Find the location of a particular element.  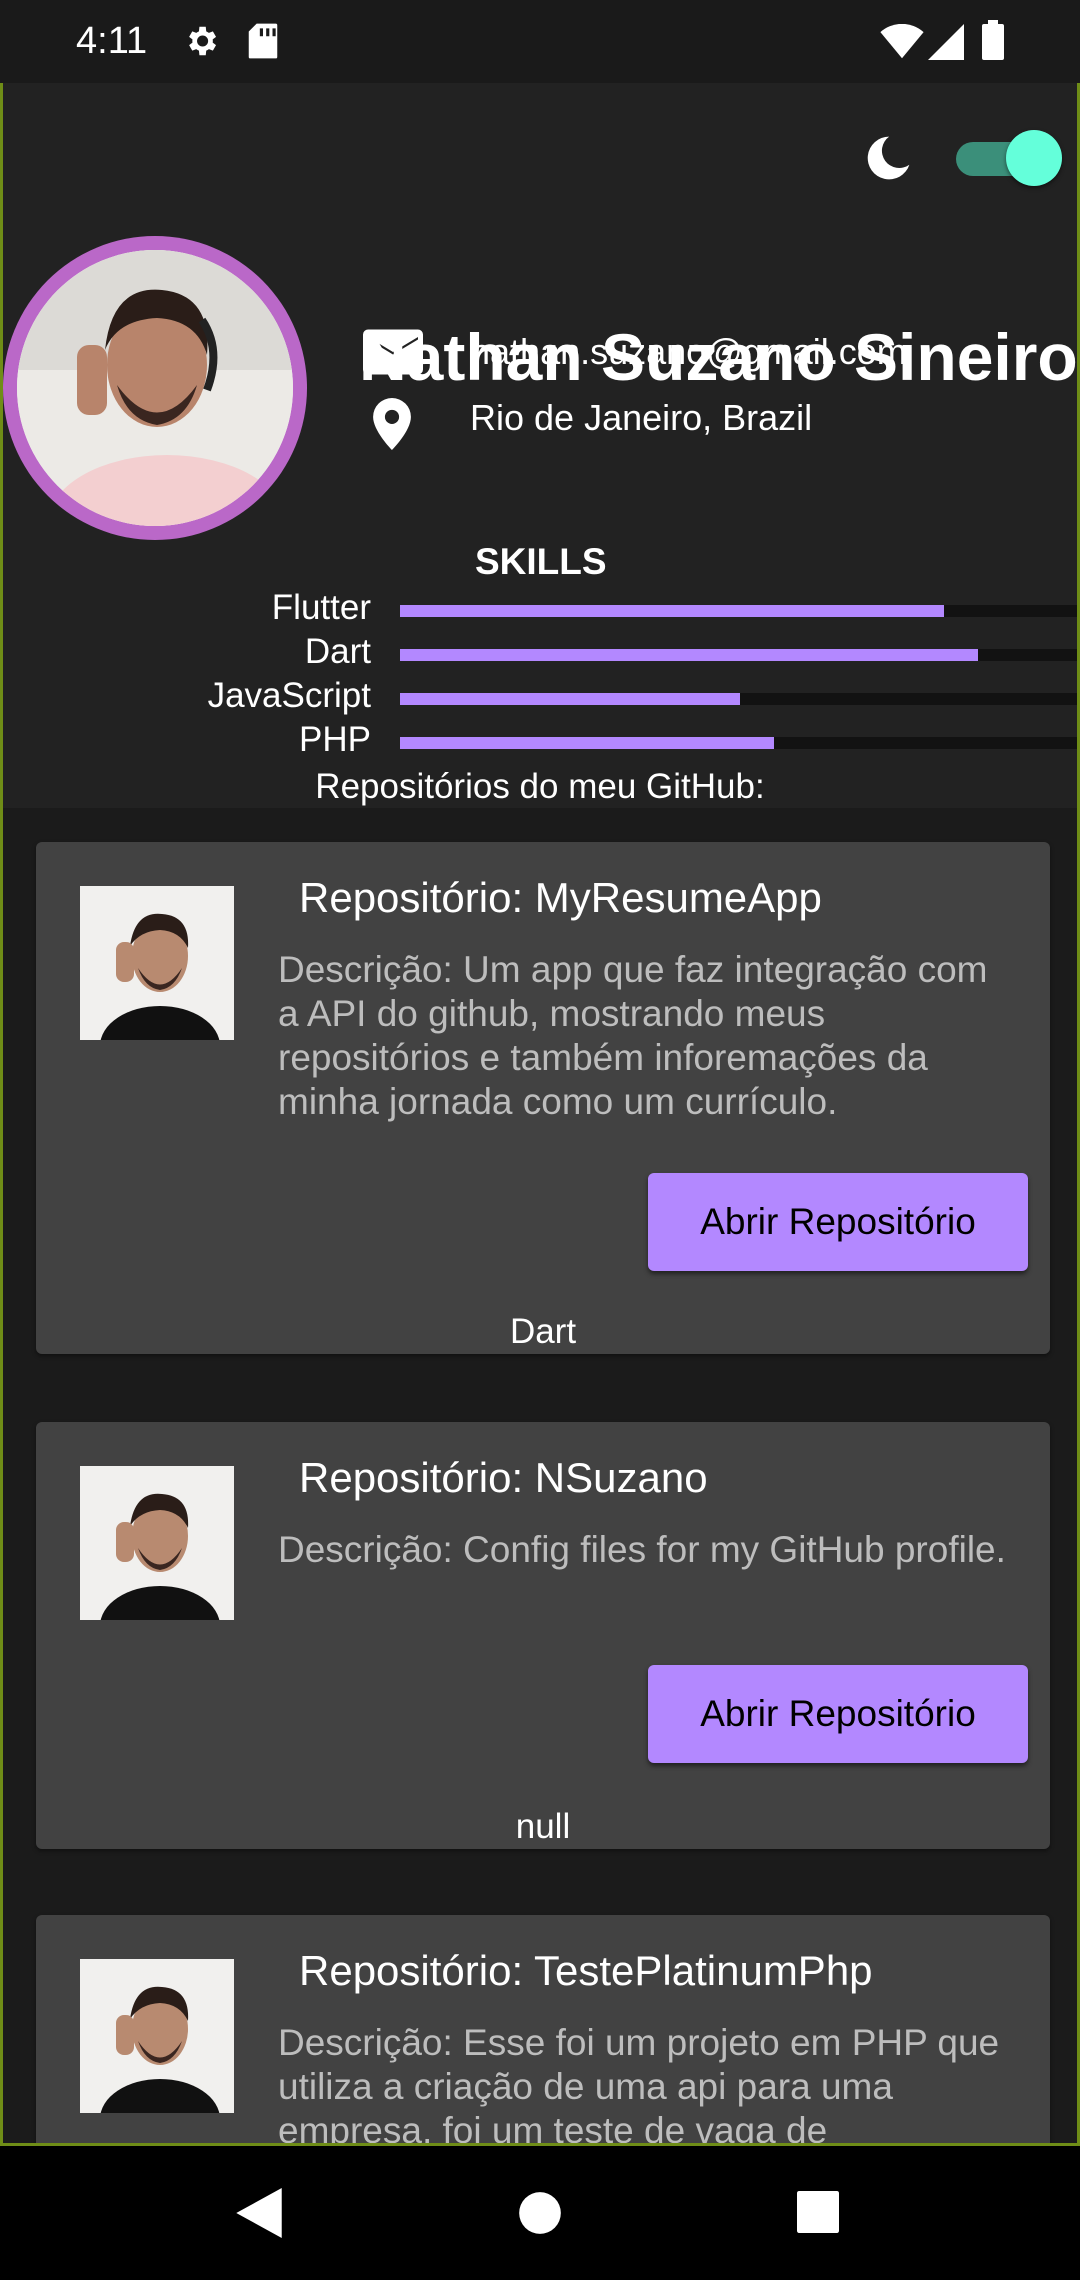

repo-name: Repositório: NSuzano is located at coordinates (503, 1477).